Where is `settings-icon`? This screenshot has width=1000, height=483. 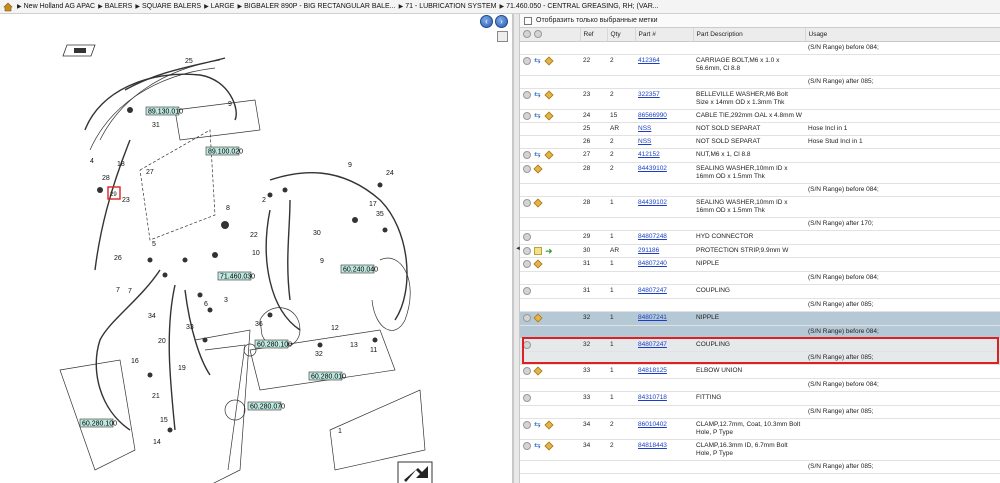
settings-icon is located at coordinates (538, 34).